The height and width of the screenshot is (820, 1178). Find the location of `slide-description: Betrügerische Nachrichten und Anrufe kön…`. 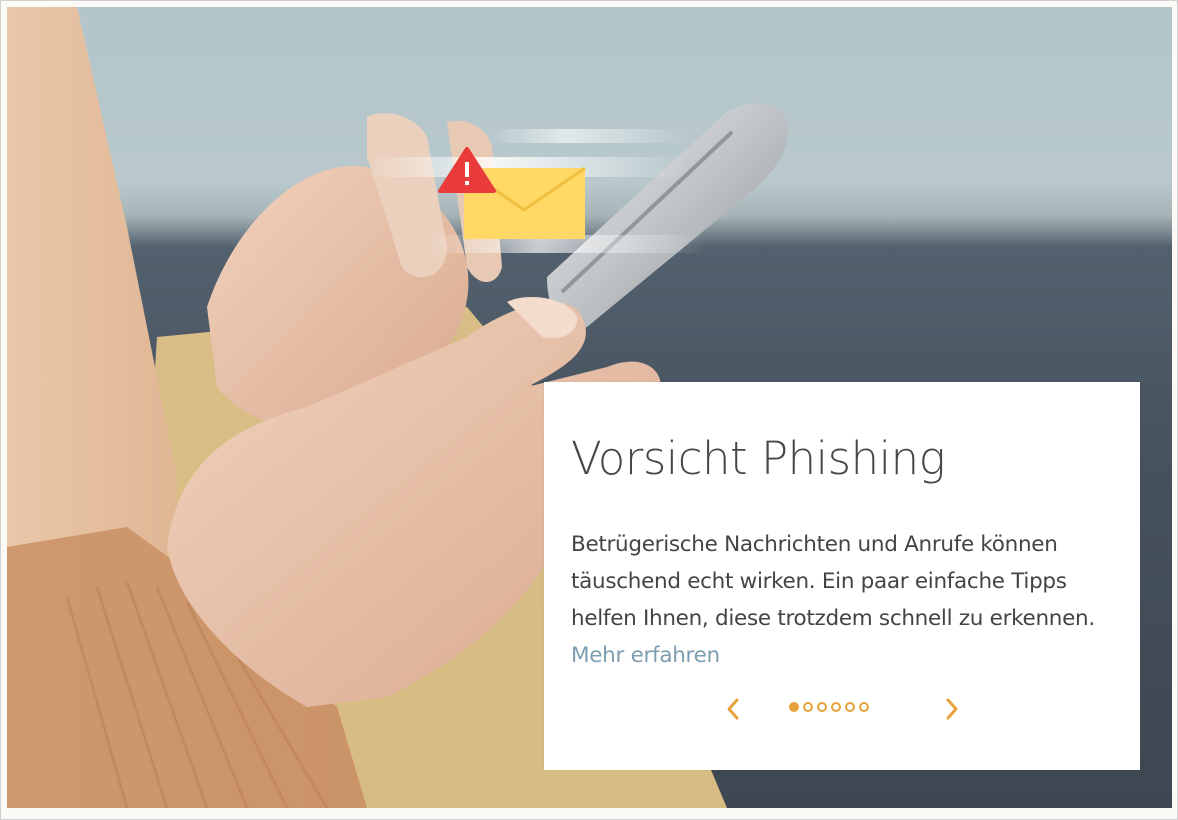

slide-description: Betrügerische Nachrichten und Anrufe kön… is located at coordinates (833, 581).